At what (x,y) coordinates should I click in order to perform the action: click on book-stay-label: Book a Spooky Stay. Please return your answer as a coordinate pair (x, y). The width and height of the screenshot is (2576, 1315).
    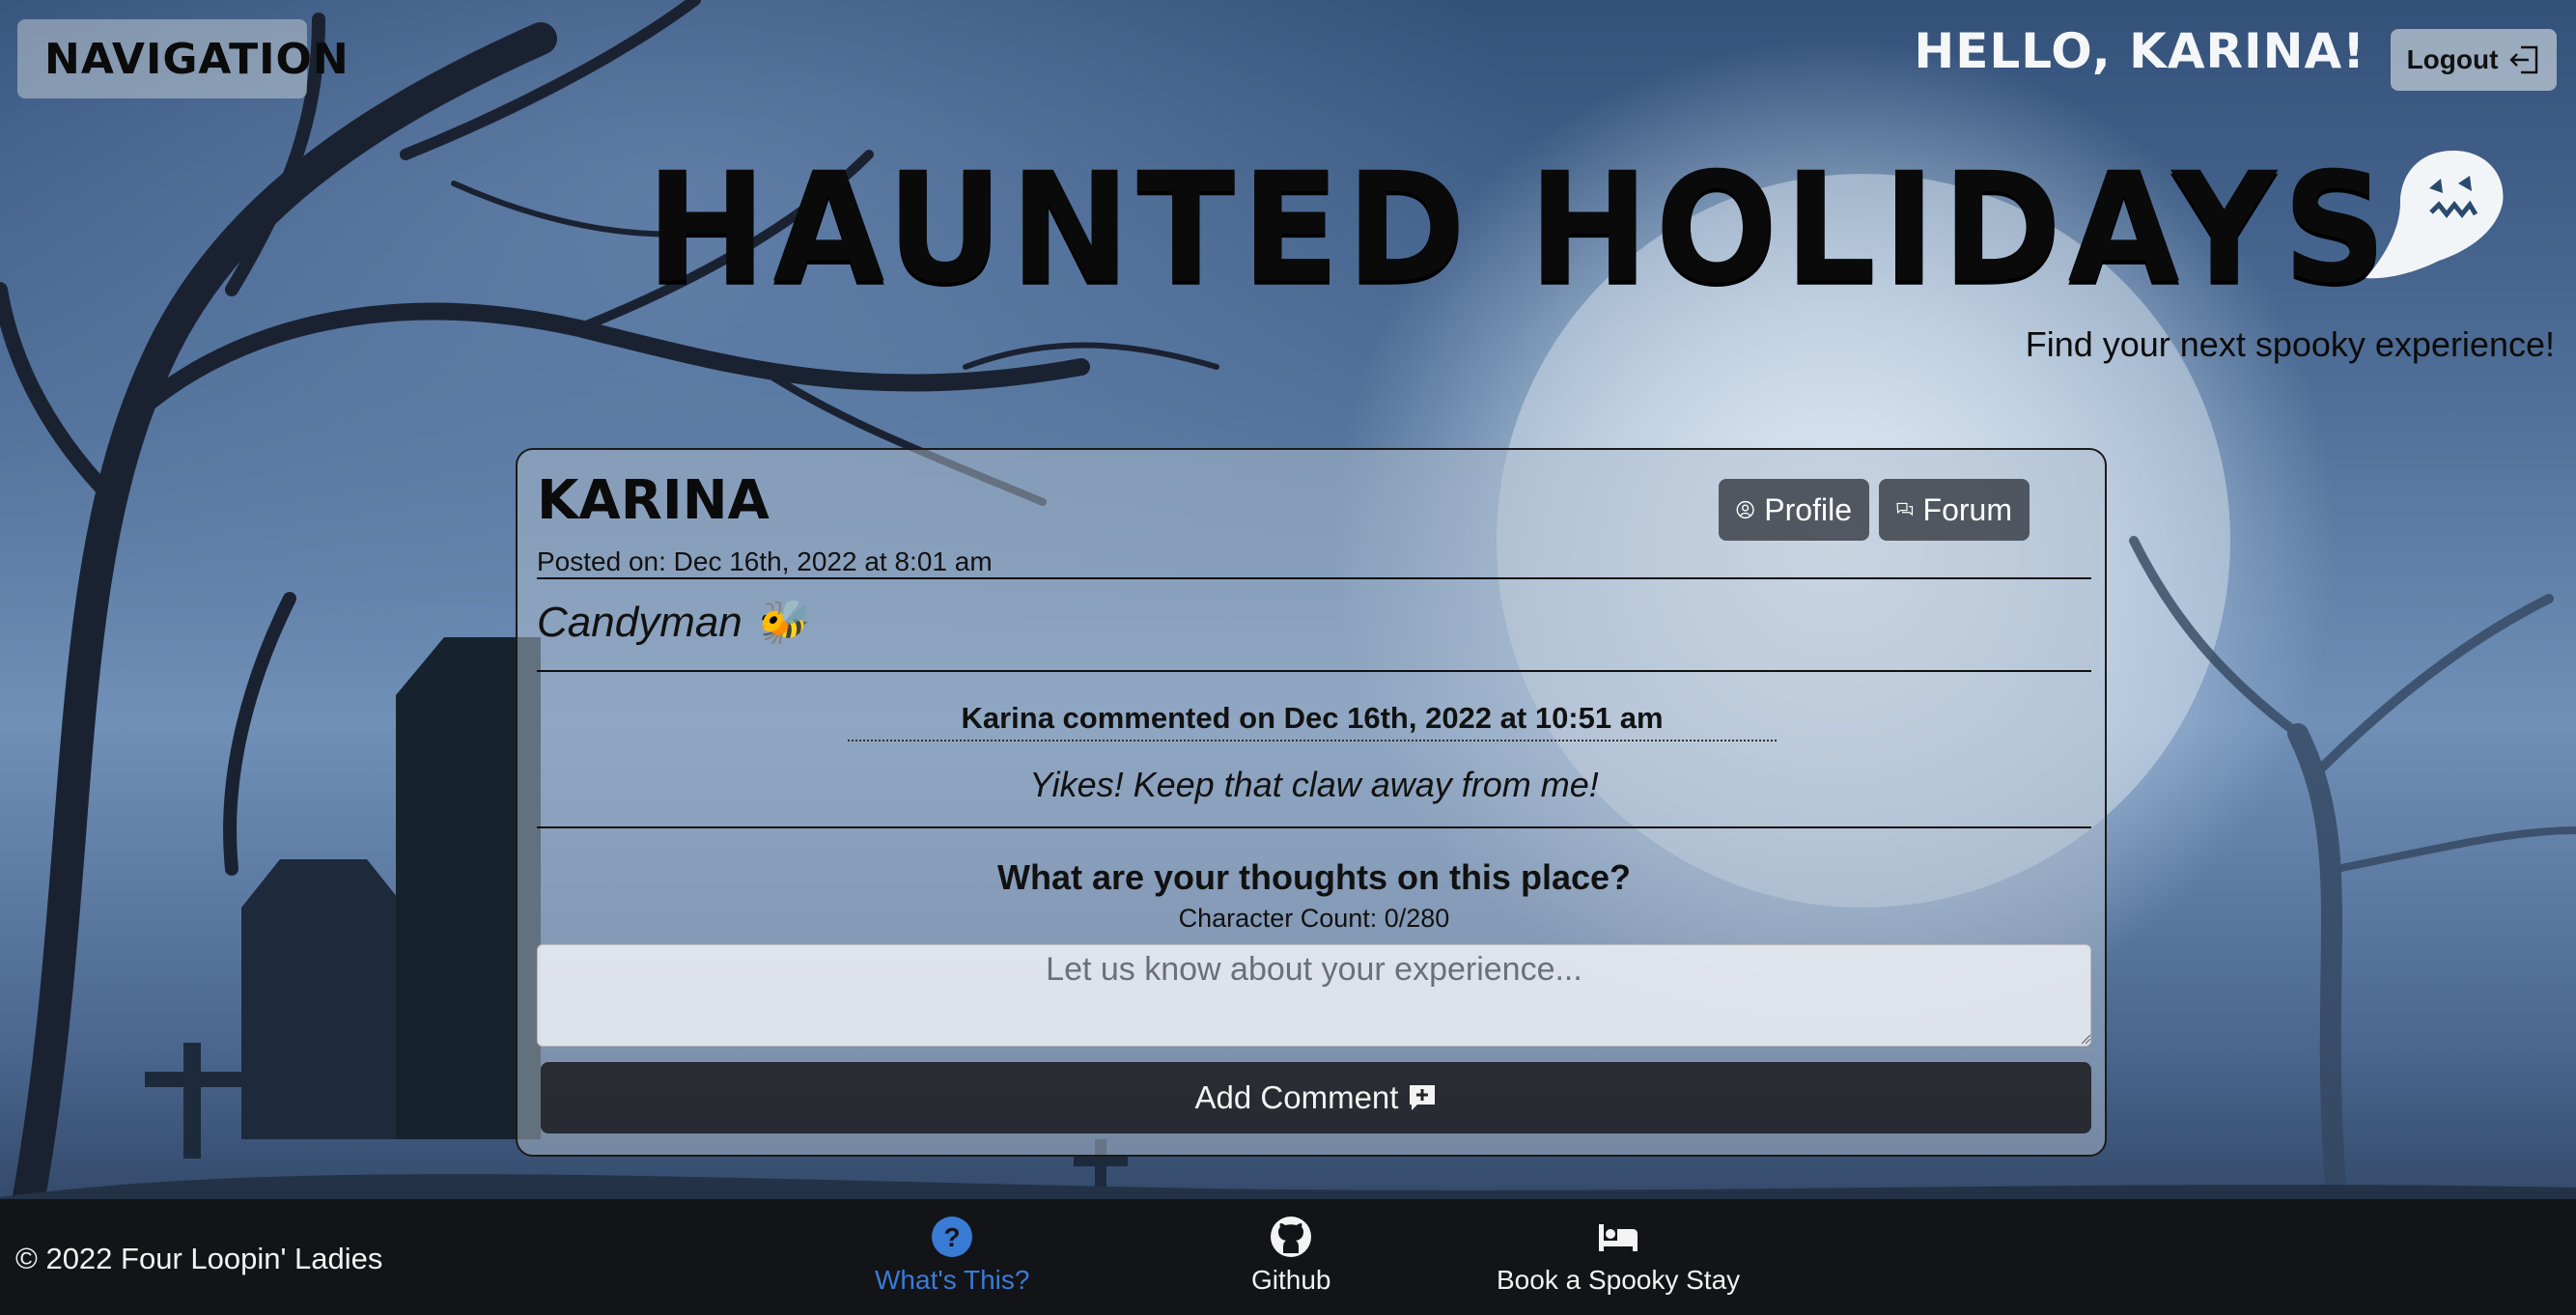
    Looking at the image, I should click on (1619, 1280).